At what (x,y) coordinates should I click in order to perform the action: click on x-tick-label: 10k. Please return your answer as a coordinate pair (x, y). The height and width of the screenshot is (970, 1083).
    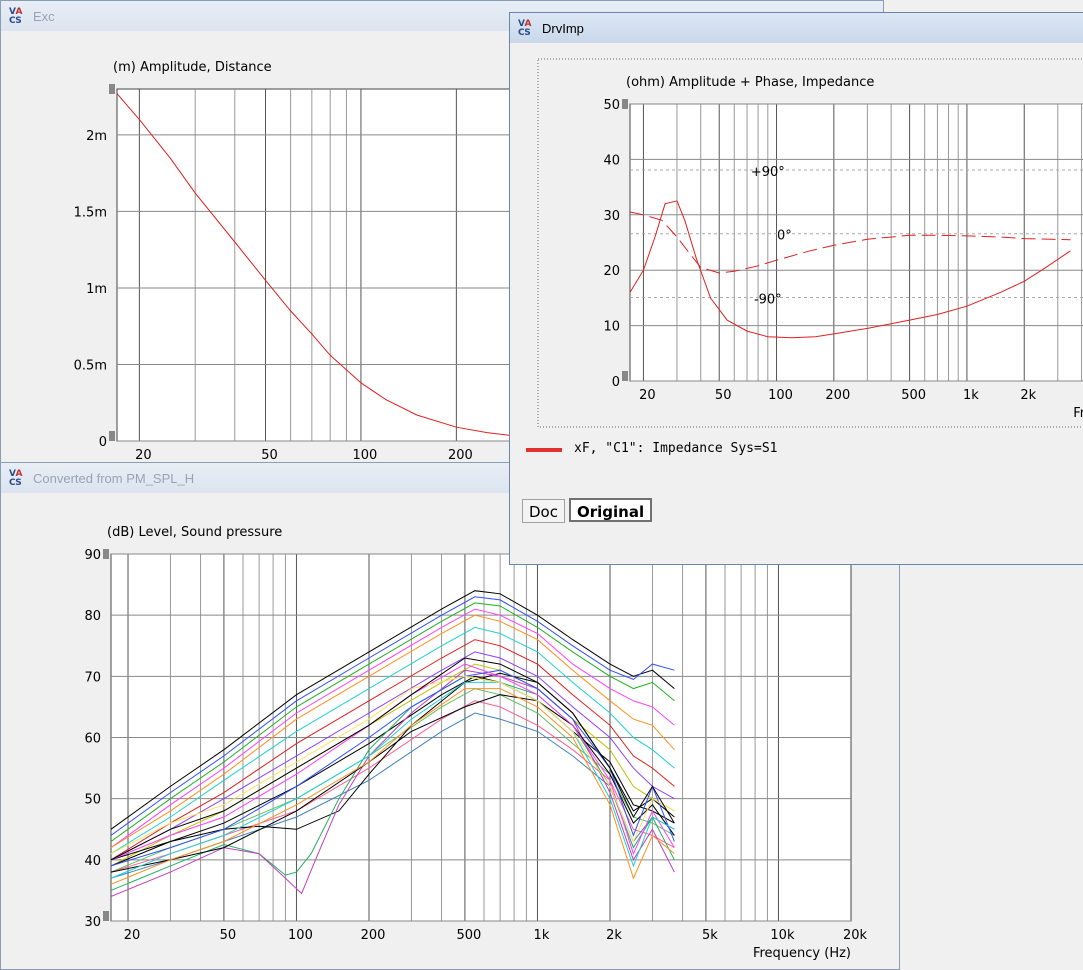
    Looking at the image, I should click on (782, 935).